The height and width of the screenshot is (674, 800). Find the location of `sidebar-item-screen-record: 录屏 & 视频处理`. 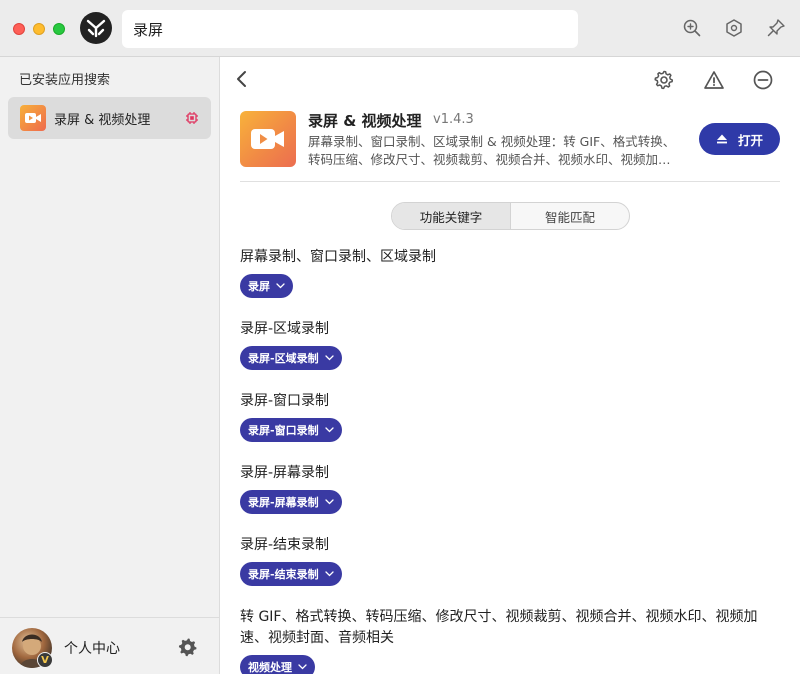

sidebar-item-screen-record: 录屏 & 视频处理 is located at coordinates (109, 118).